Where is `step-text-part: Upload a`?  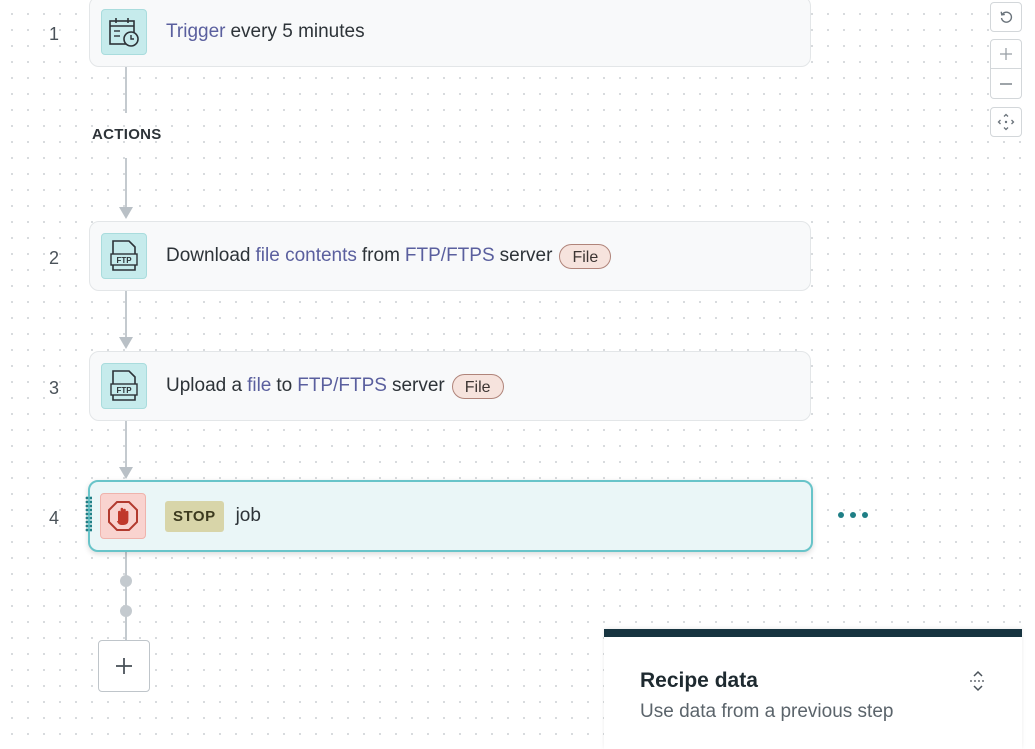 step-text-part: Upload a is located at coordinates (204, 385).